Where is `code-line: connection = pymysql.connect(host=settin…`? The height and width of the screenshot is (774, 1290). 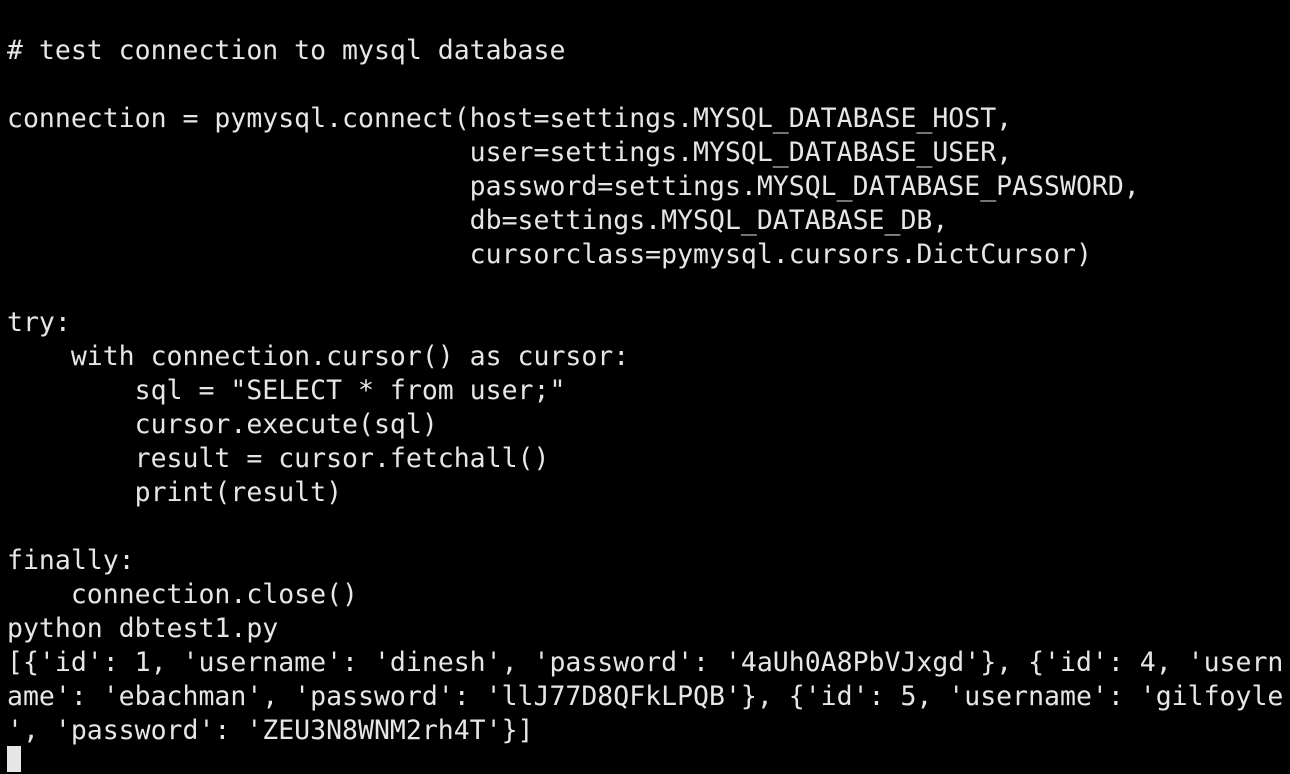 code-line: connection = pymysql.connect(host=settin… is located at coordinates (510, 118).